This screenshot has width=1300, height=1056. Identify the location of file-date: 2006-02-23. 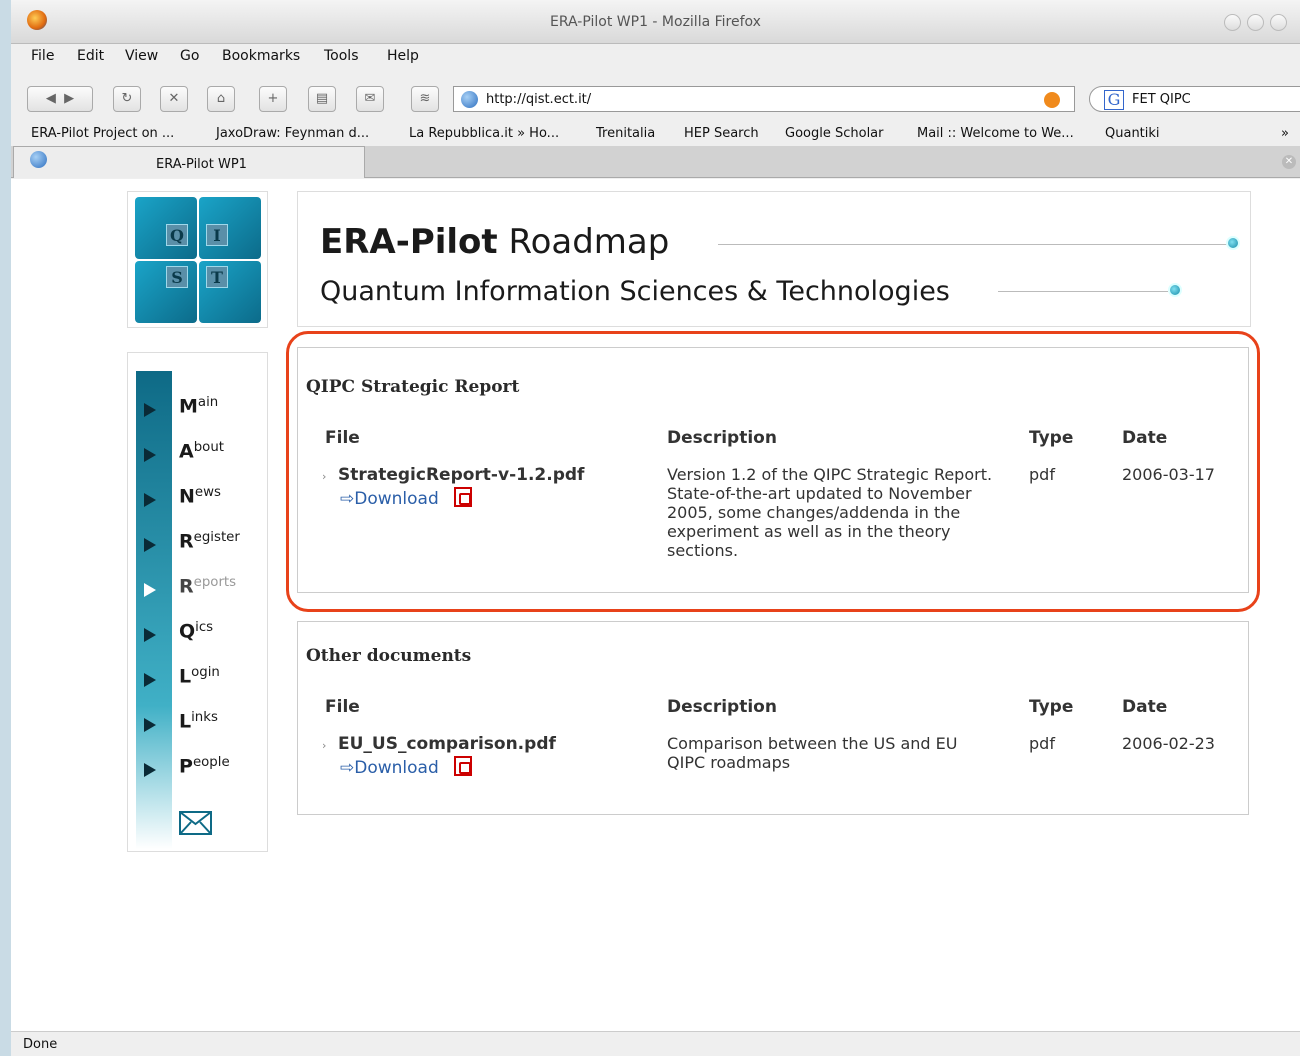
(1168, 743).